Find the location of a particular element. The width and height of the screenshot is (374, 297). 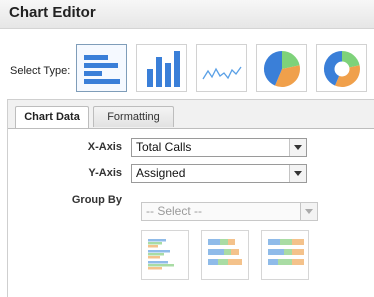

group-layout-stacked-button is located at coordinates (225, 255).